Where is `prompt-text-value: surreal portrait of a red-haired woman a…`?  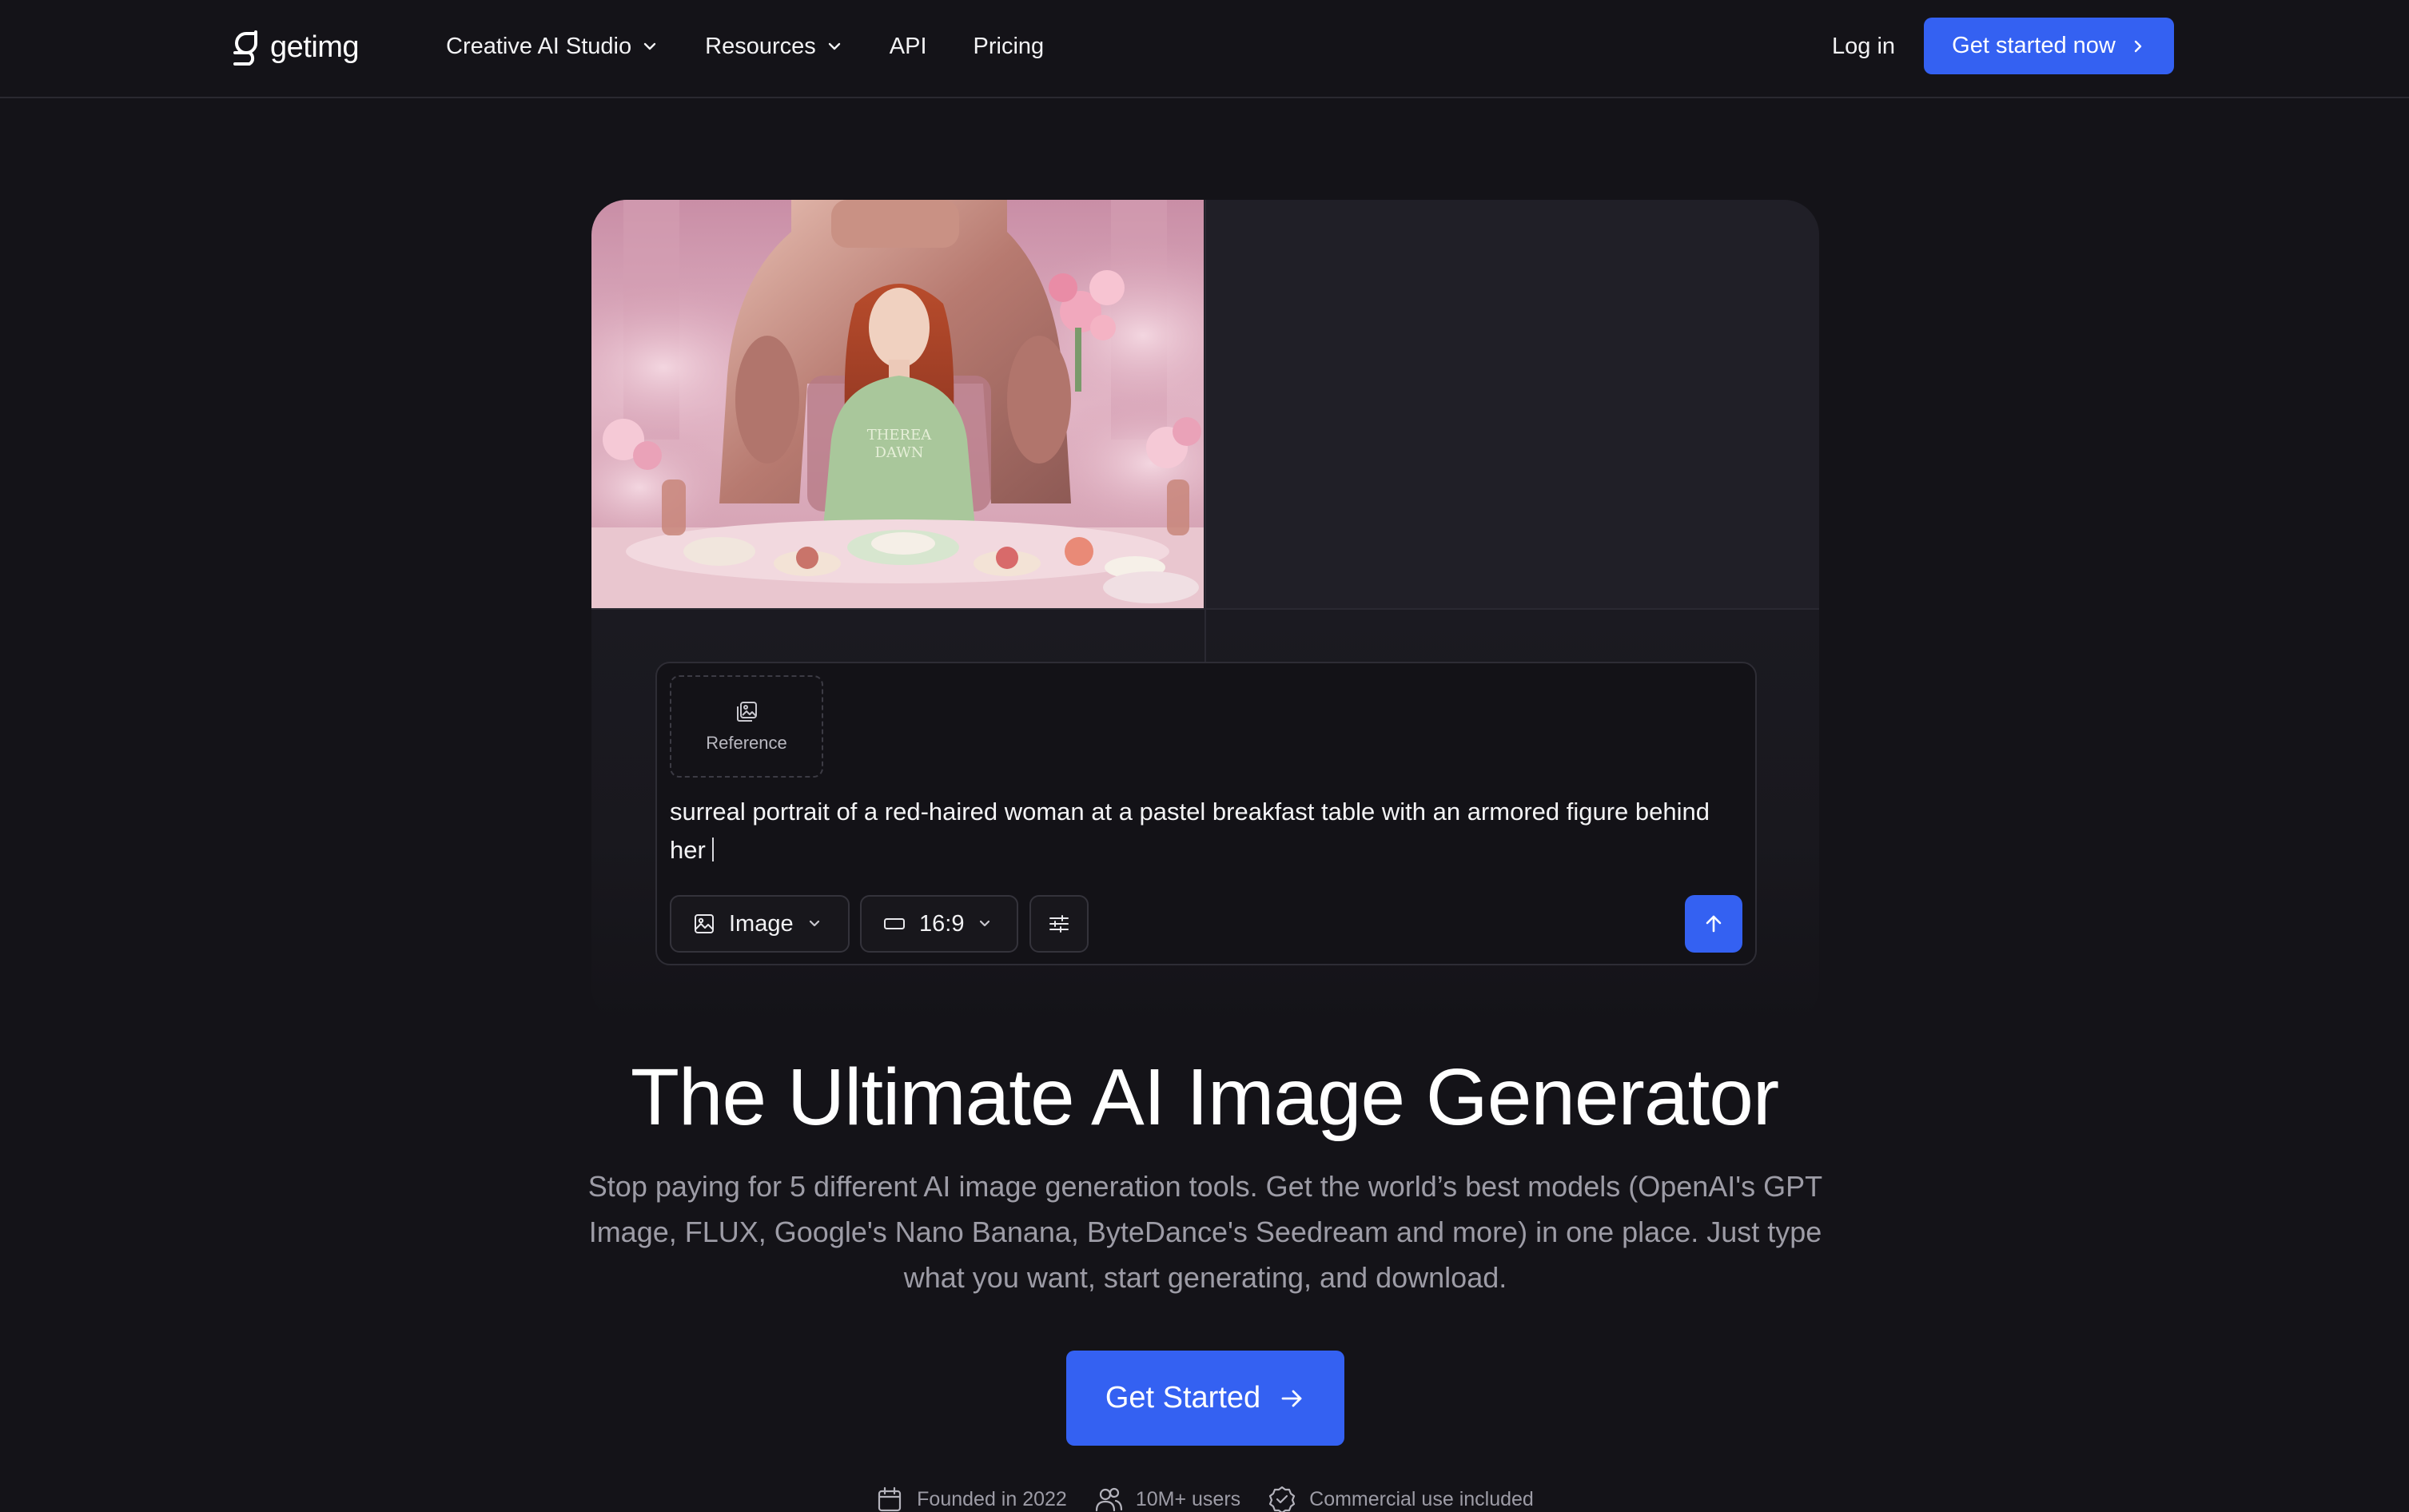 prompt-text-value: surreal portrait of a red-haired woman a… is located at coordinates (1190, 831).